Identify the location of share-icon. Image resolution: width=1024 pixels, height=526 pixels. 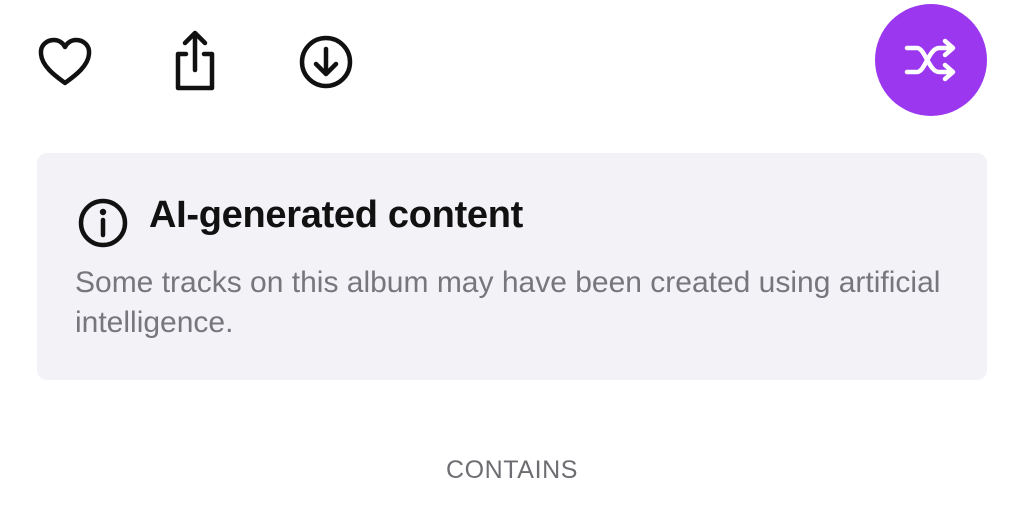
(195, 60).